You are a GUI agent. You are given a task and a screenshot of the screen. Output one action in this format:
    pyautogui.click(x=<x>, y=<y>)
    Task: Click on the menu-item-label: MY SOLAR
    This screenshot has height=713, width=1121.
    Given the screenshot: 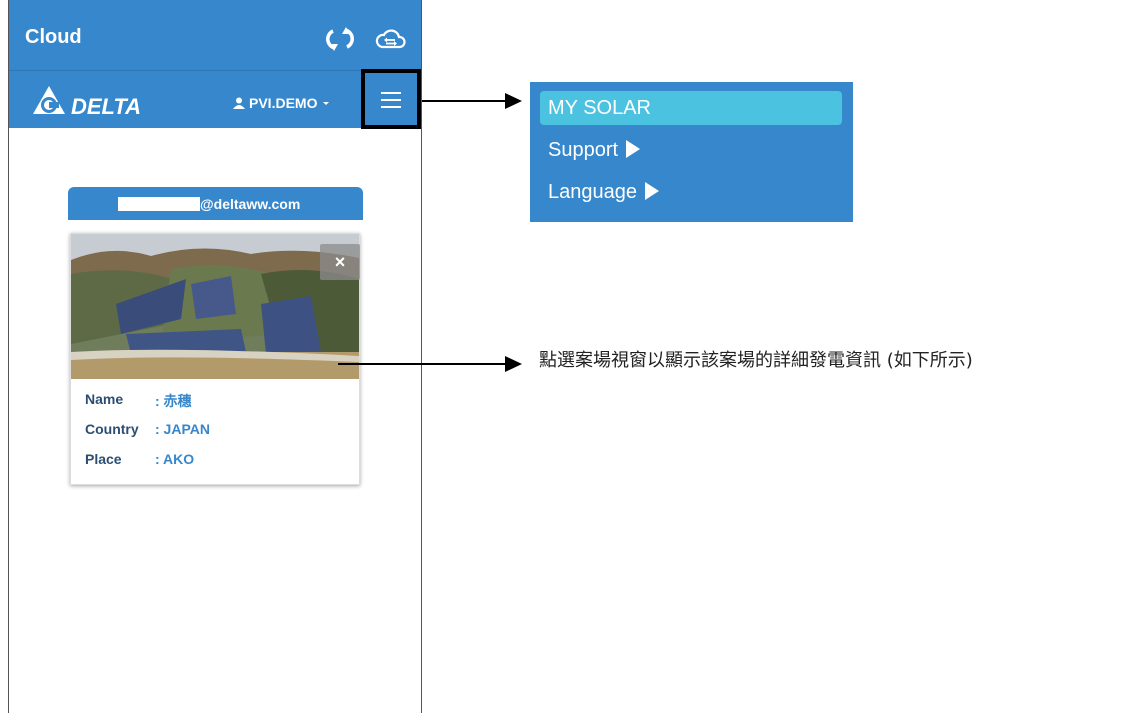 What is the action you would take?
    pyautogui.click(x=599, y=108)
    